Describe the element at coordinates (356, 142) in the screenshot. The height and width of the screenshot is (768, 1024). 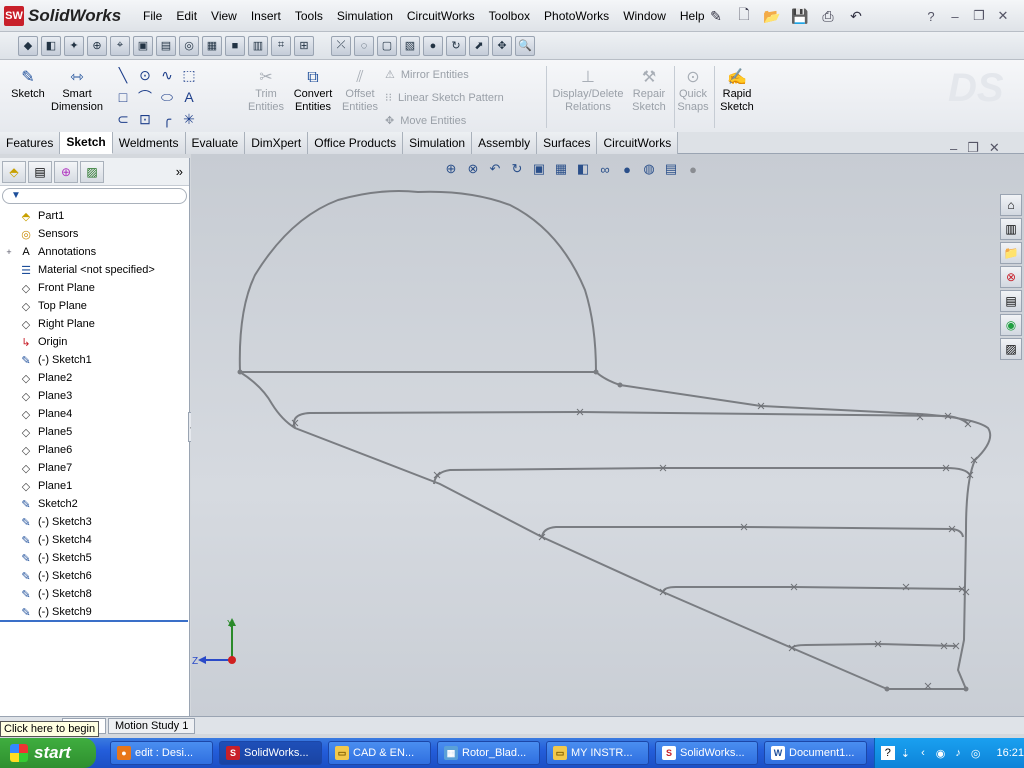
I see `tab-office-products: Office Products` at that location.